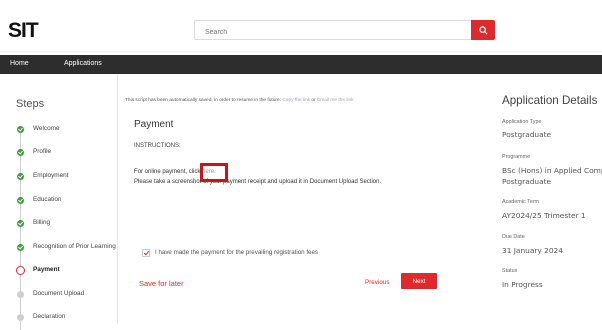 The width and height of the screenshot is (602, 330). I want to click on nav-applications-link: Applications, so click(83, 63).